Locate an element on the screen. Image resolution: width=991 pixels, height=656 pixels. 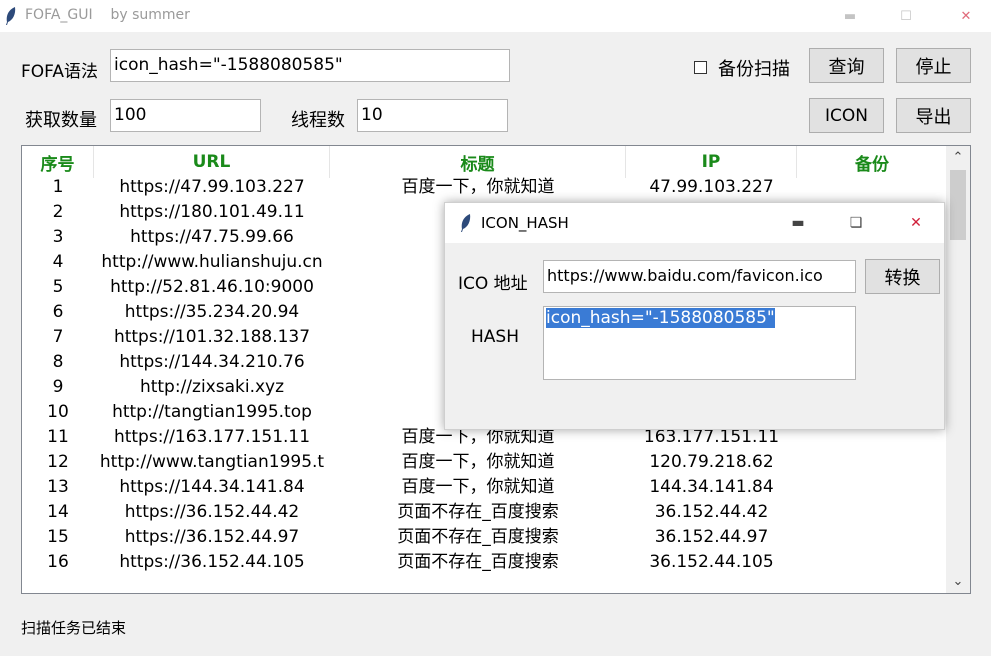
convert-button: 转换 is located at coordinates (902, 276).